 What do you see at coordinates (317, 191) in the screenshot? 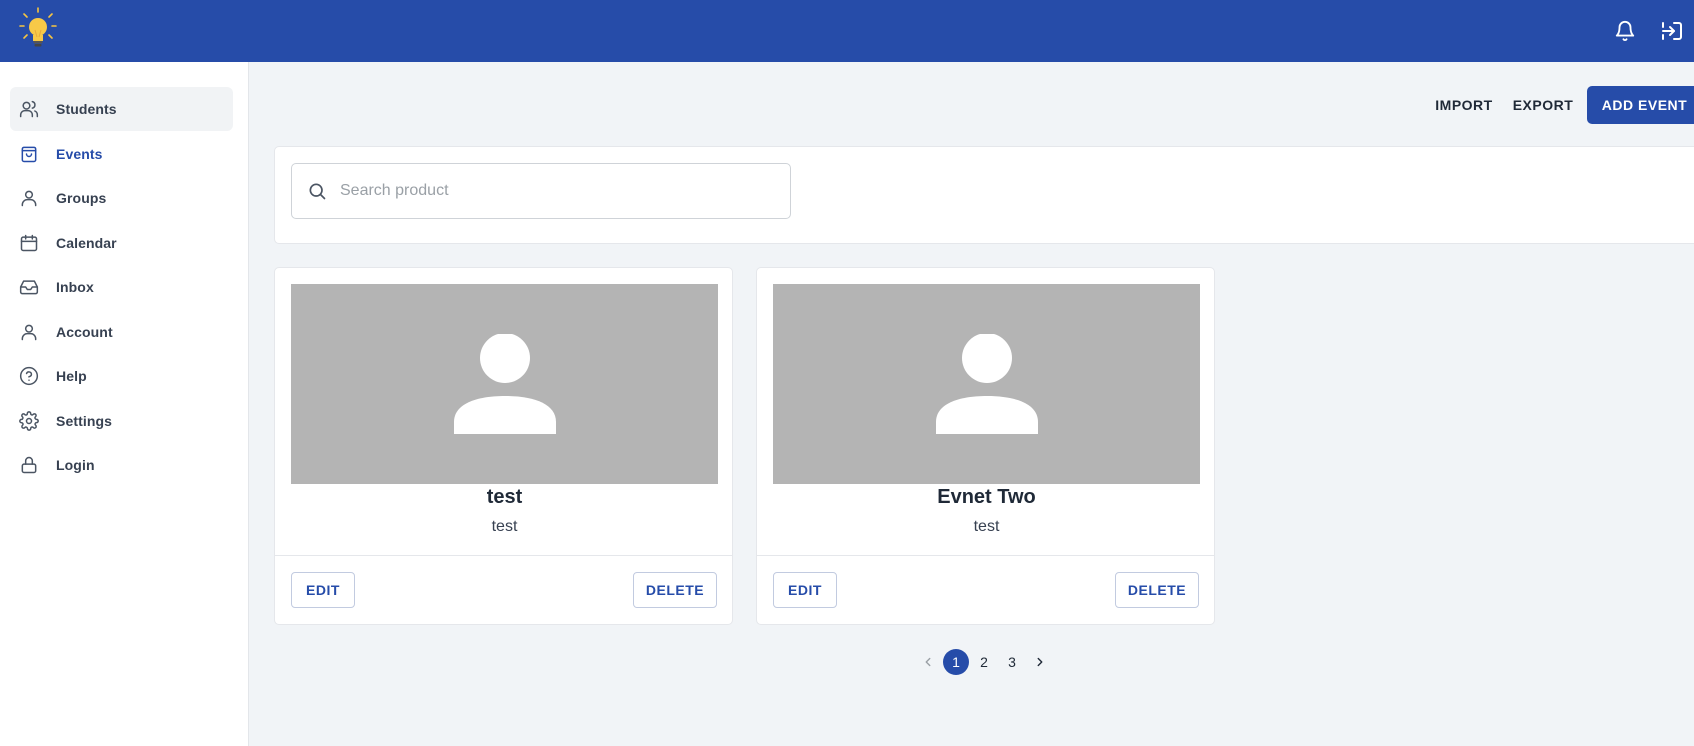
I see `search-icon` at bounding box center [317, 191].